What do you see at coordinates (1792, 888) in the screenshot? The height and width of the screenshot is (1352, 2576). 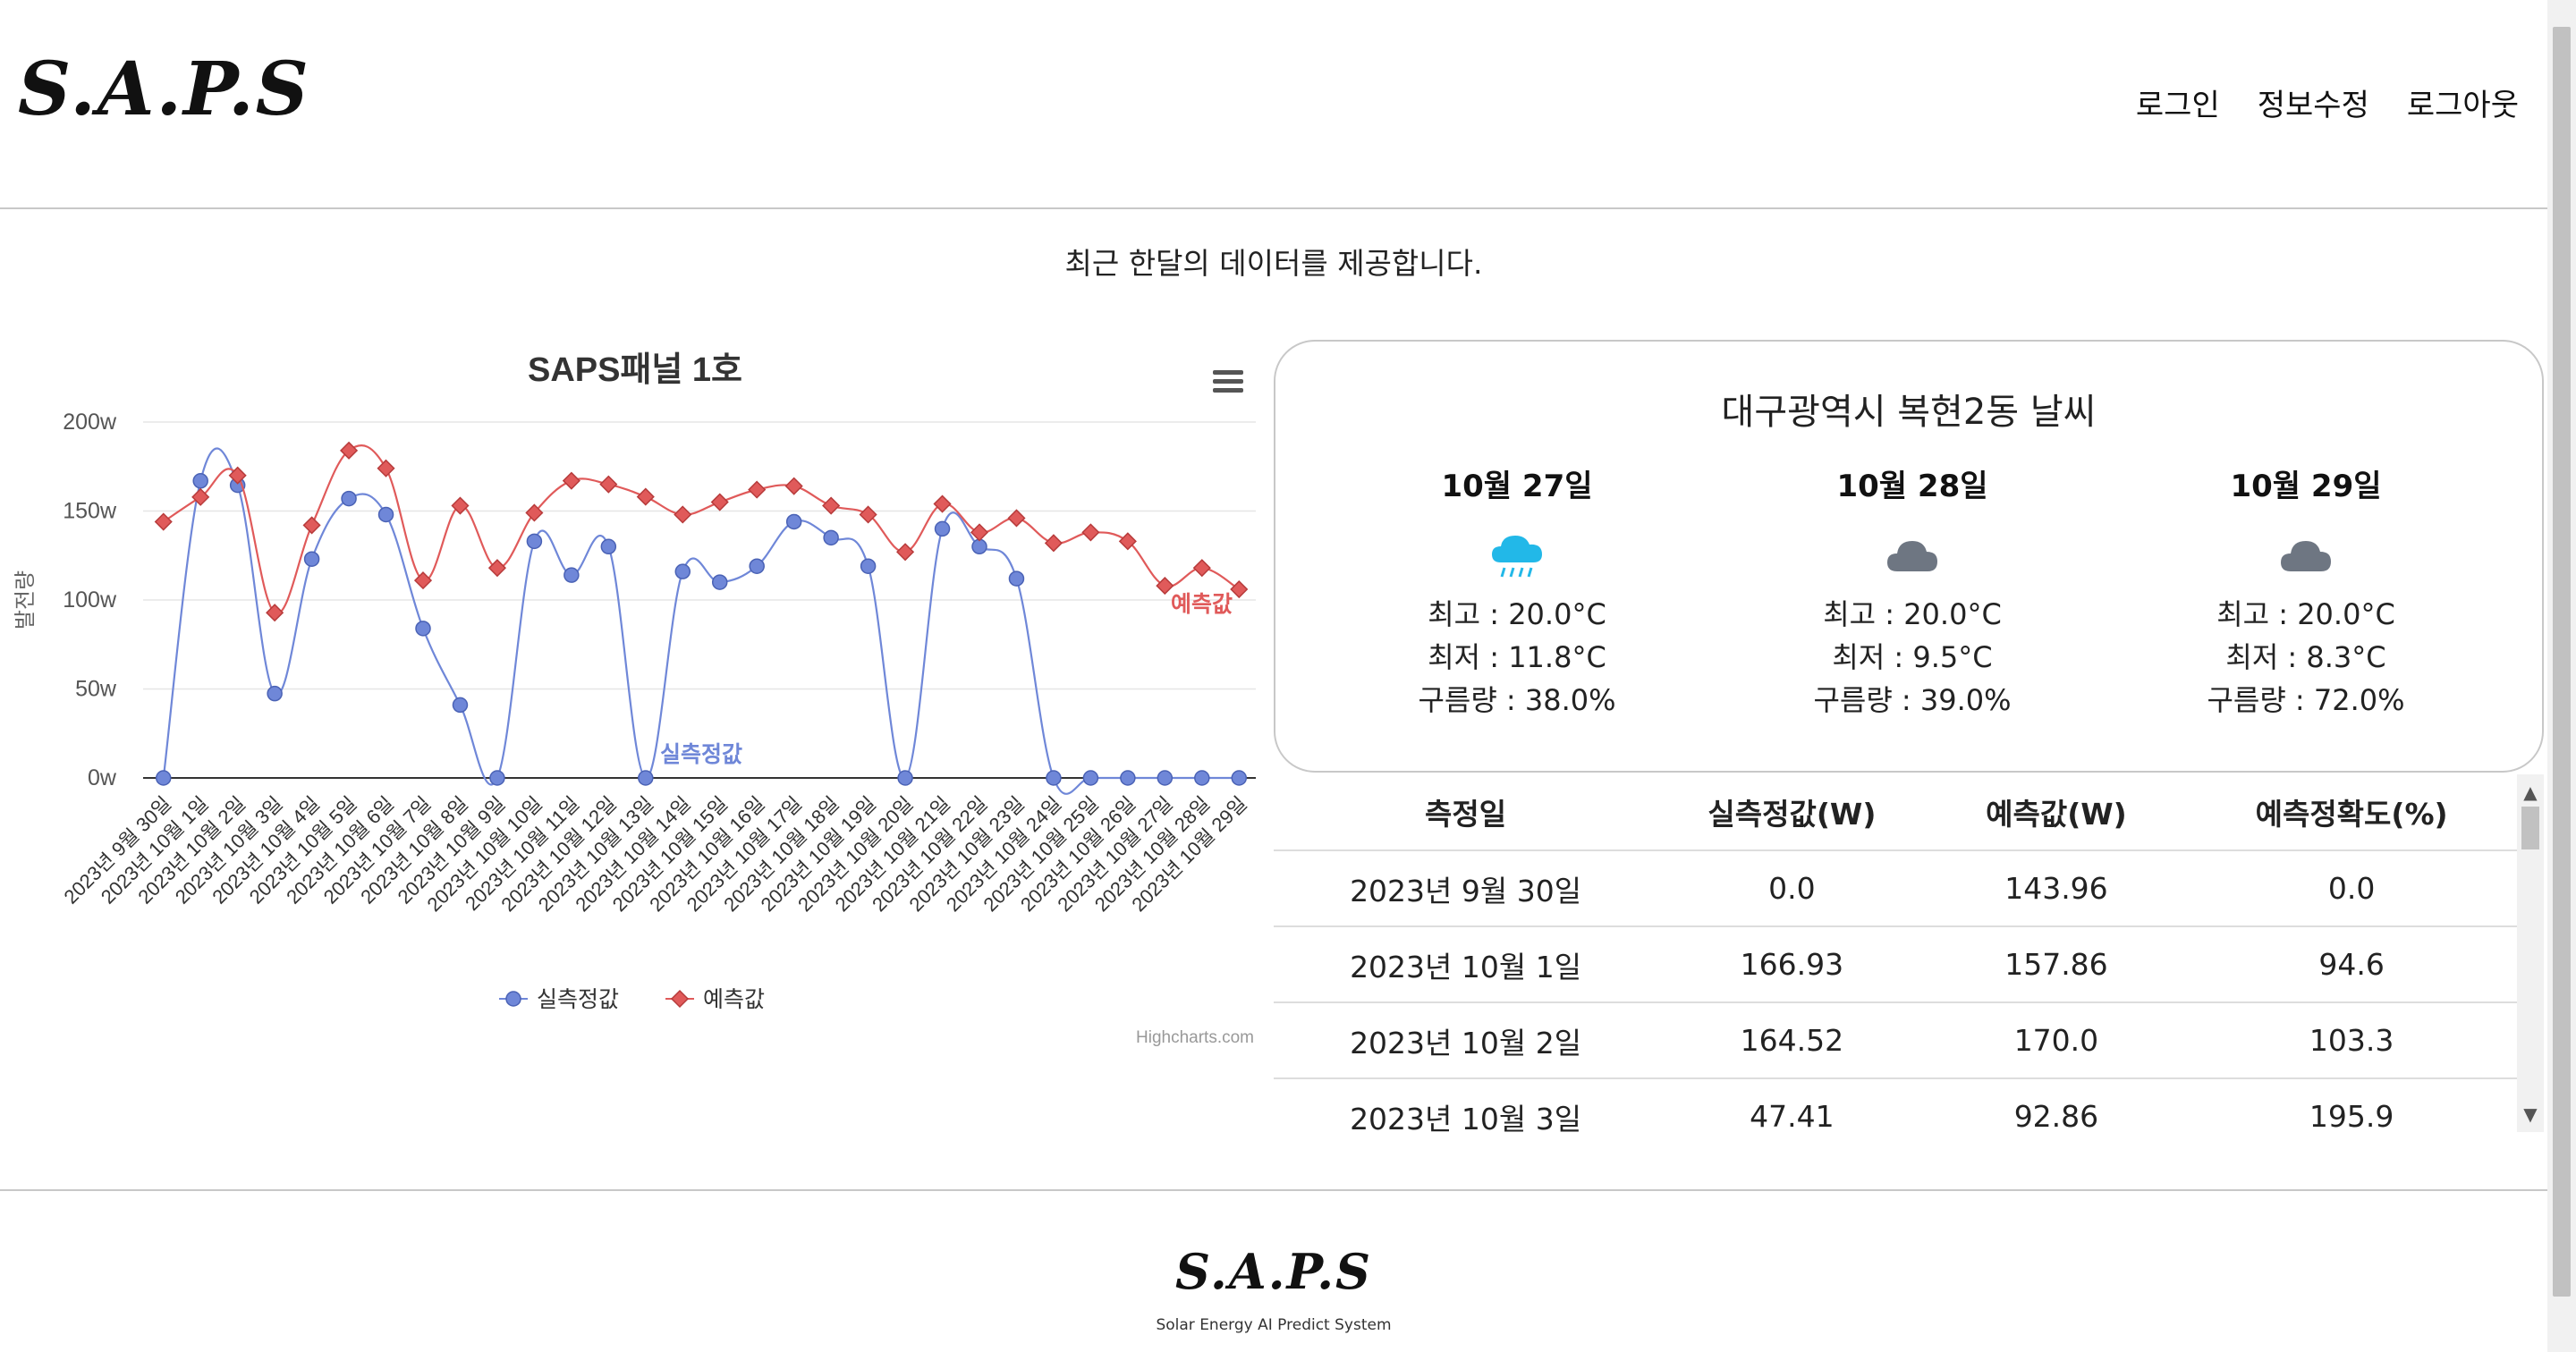 I see `cell-measured: 0.0` at bounding box center [1792, 888].